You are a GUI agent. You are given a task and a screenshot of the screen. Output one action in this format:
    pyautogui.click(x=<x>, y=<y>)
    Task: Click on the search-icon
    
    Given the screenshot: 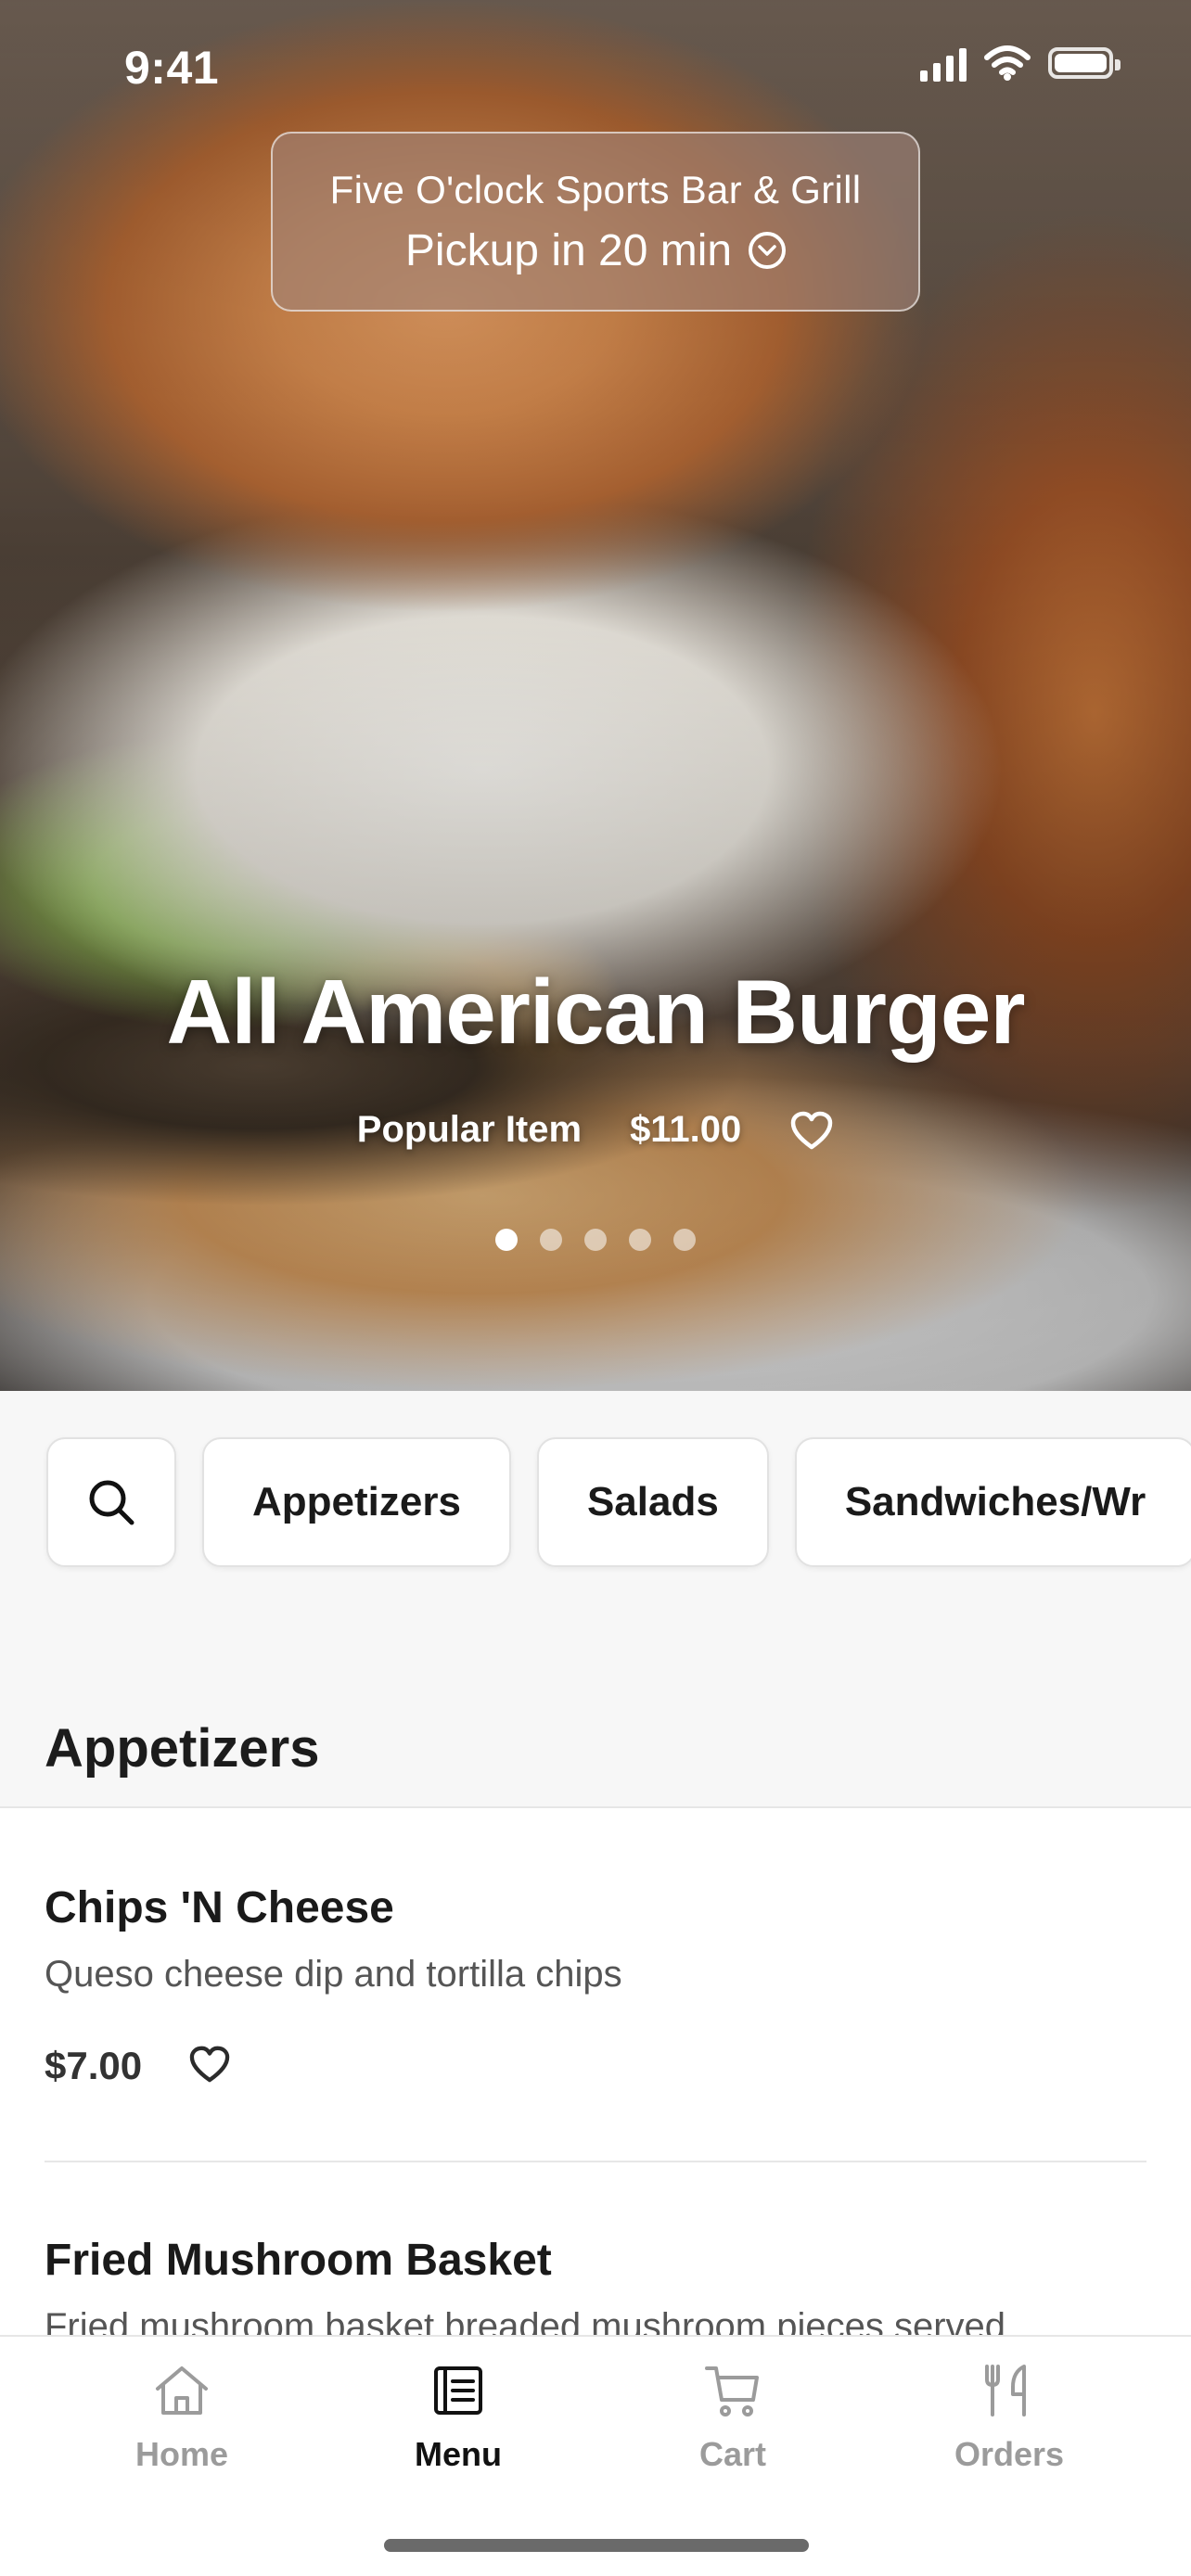 What is the action you would take?
    pyautogui.click(x=111, y=1502)
    